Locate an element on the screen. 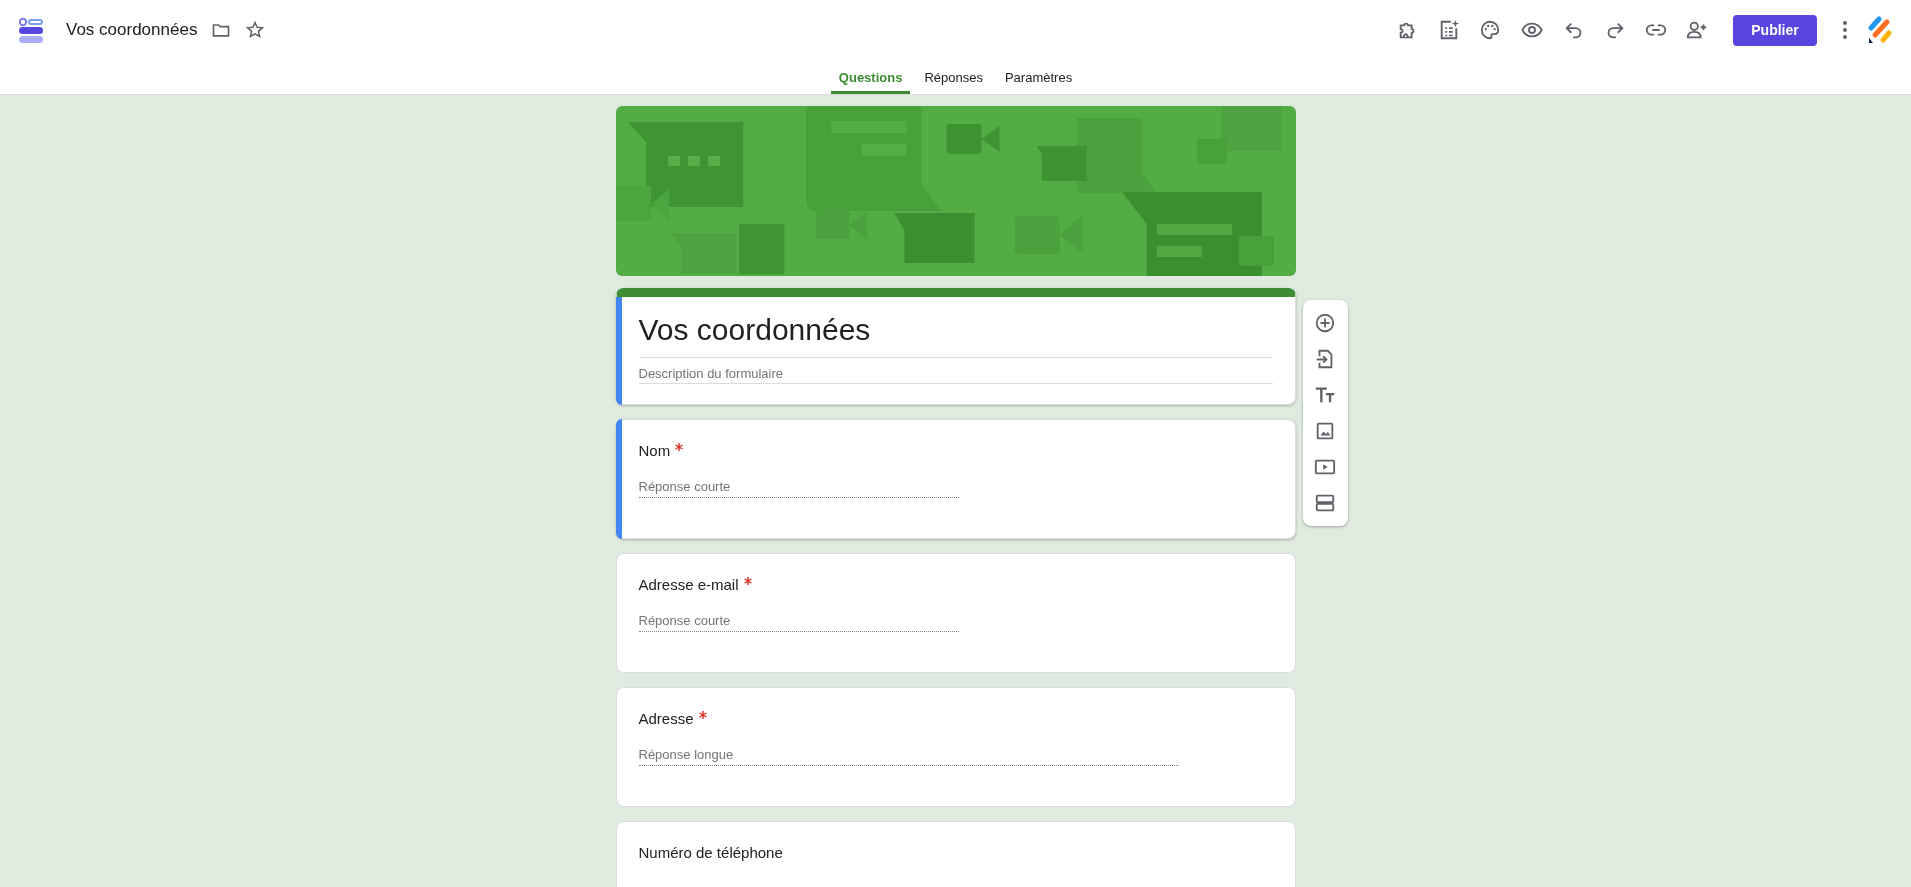  tab: Réponses is located at coordinates (953, 80).